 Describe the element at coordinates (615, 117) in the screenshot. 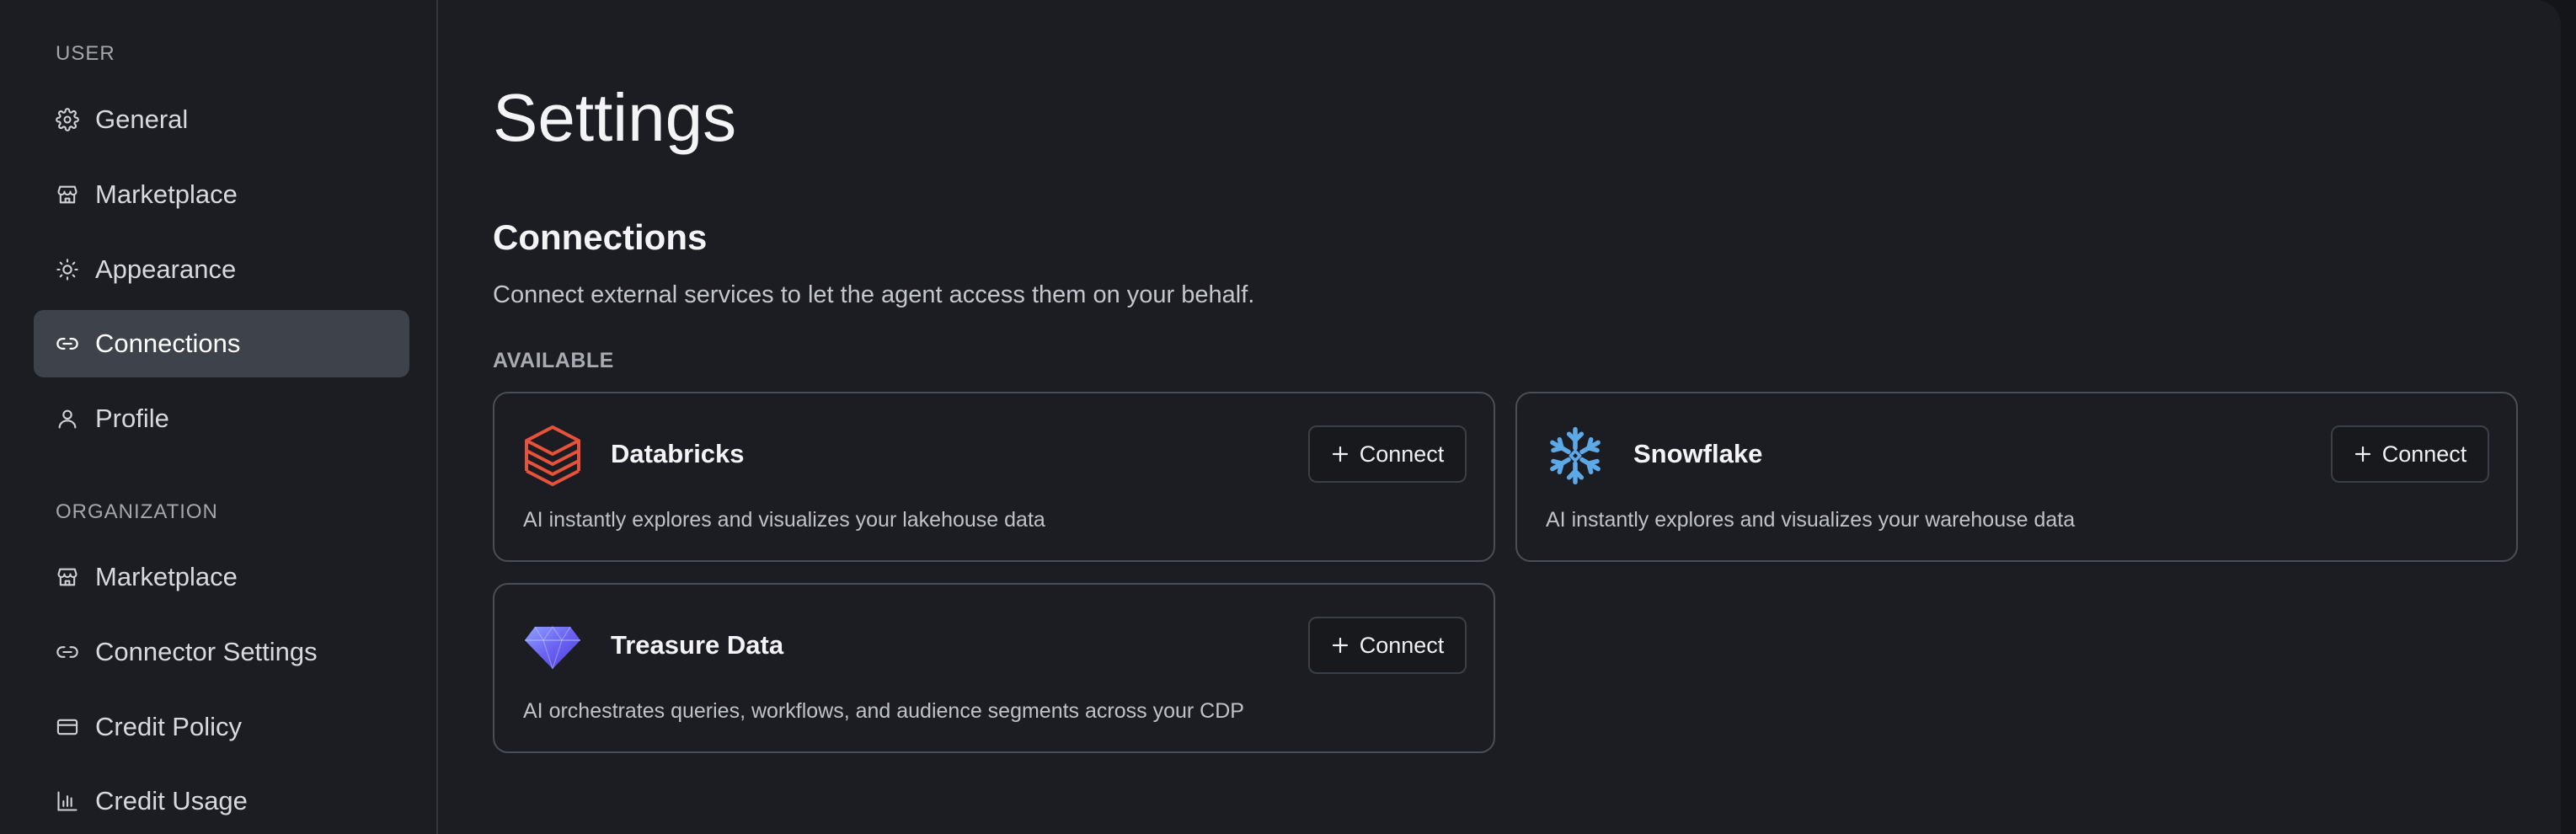

I see `page-title: Settings` at that location.